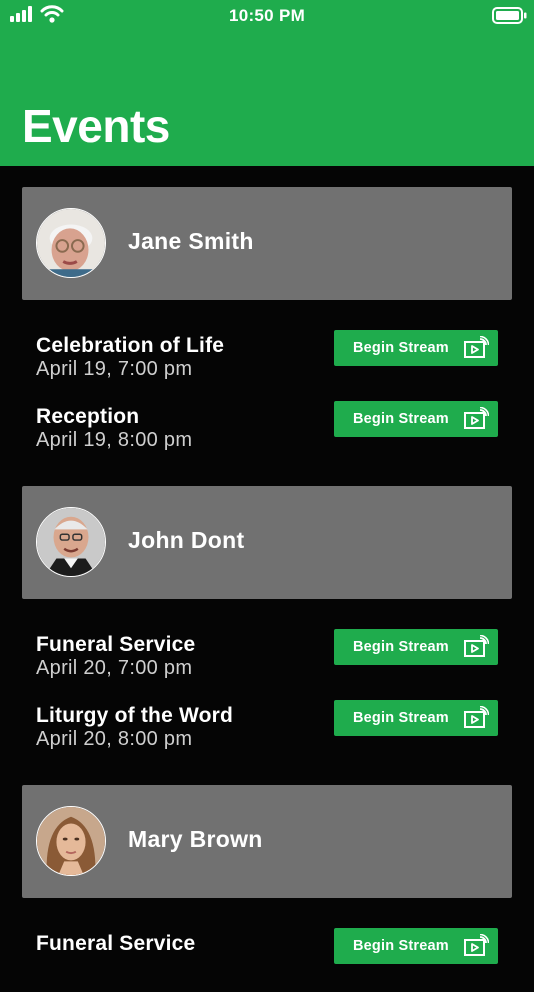 The height and width of the screenshot is (992, 534). Describe the element at coordinates (267, 841) in the screenshot. I see `person-card: Mary Brown` at that location.